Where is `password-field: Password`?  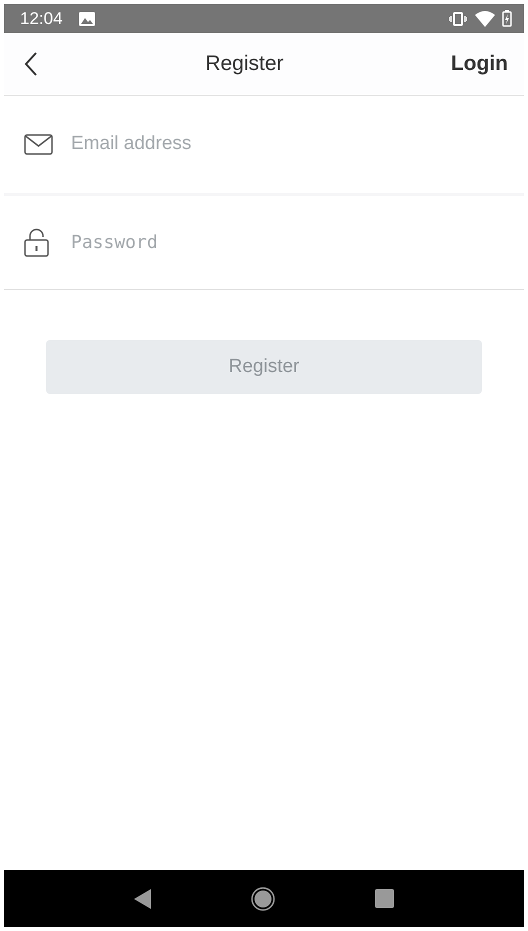 password-field: Password is located at coordinates (296, 242).